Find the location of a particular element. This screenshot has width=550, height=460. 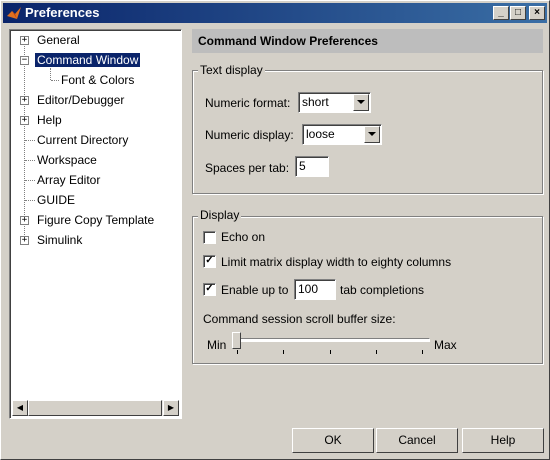

tree-item-label: Current Directory is located at coordinates (83, 140).